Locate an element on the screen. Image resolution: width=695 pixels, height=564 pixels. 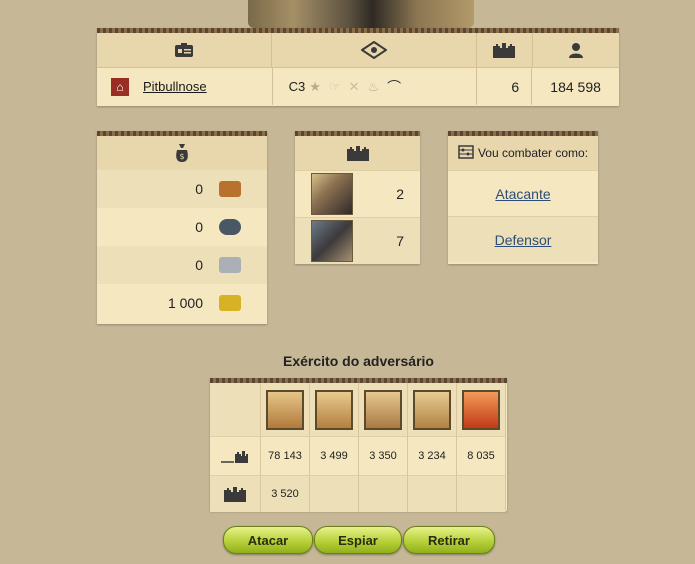
army-row-home: 78 143 3 499 3 350 3 234 8 035 is located at coordinates (358, 455).